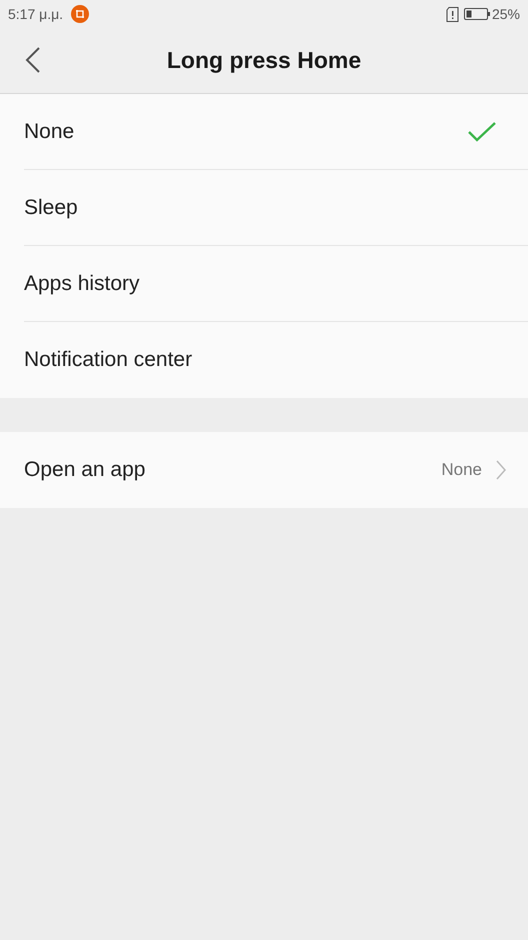  Describe the element at coordinates (276, 360) in the screenshot. I see `option-item: Notification center` at that location.